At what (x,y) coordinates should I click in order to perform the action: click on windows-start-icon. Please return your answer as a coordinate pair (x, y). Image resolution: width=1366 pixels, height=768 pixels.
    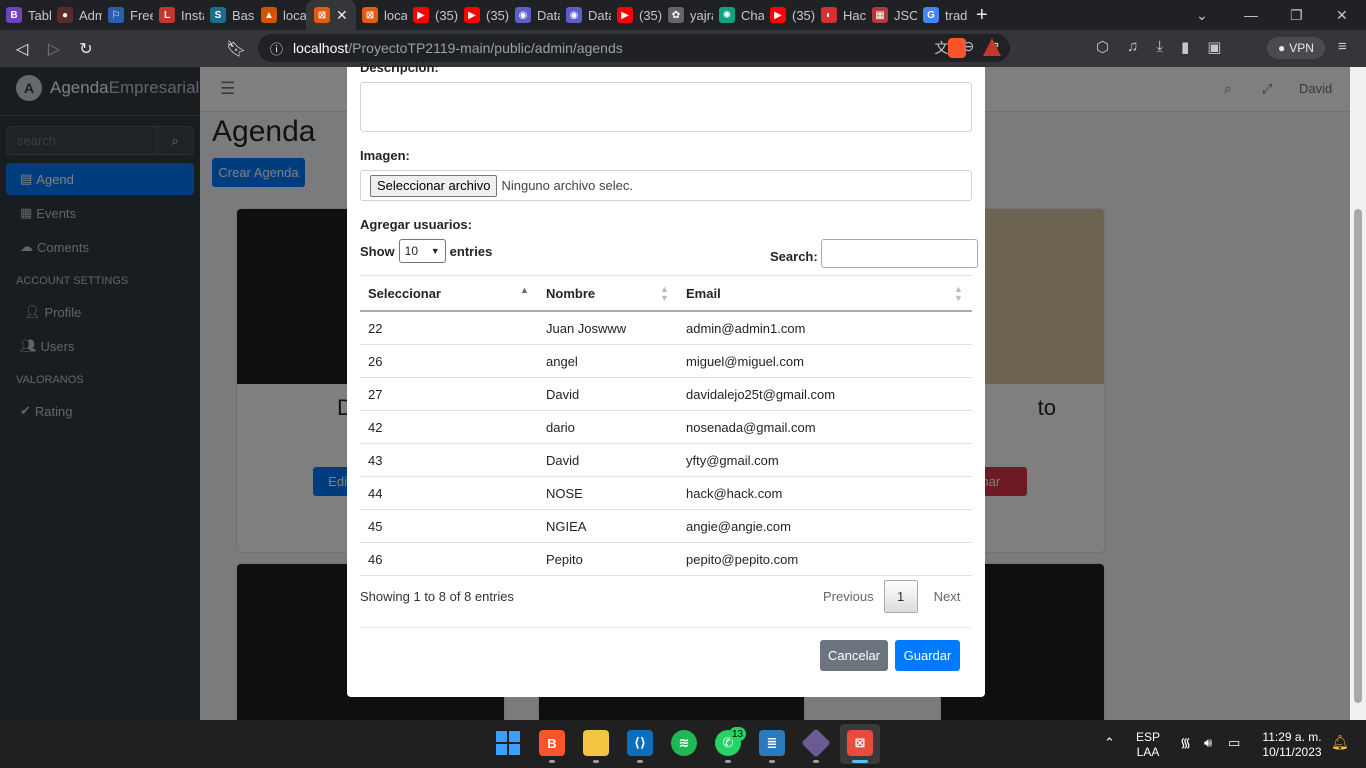
    Looking at the image, I should click on (508, 743).